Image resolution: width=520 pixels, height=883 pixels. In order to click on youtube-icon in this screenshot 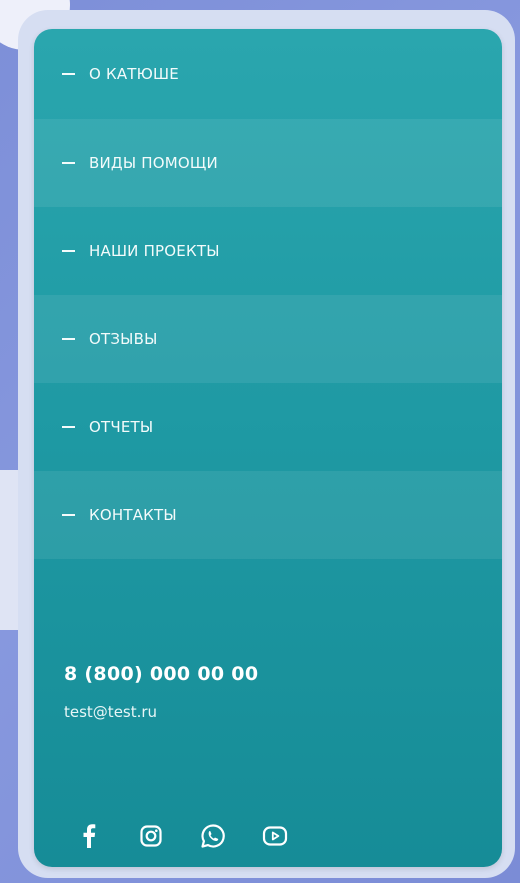, I will do `click(275, 836)`.